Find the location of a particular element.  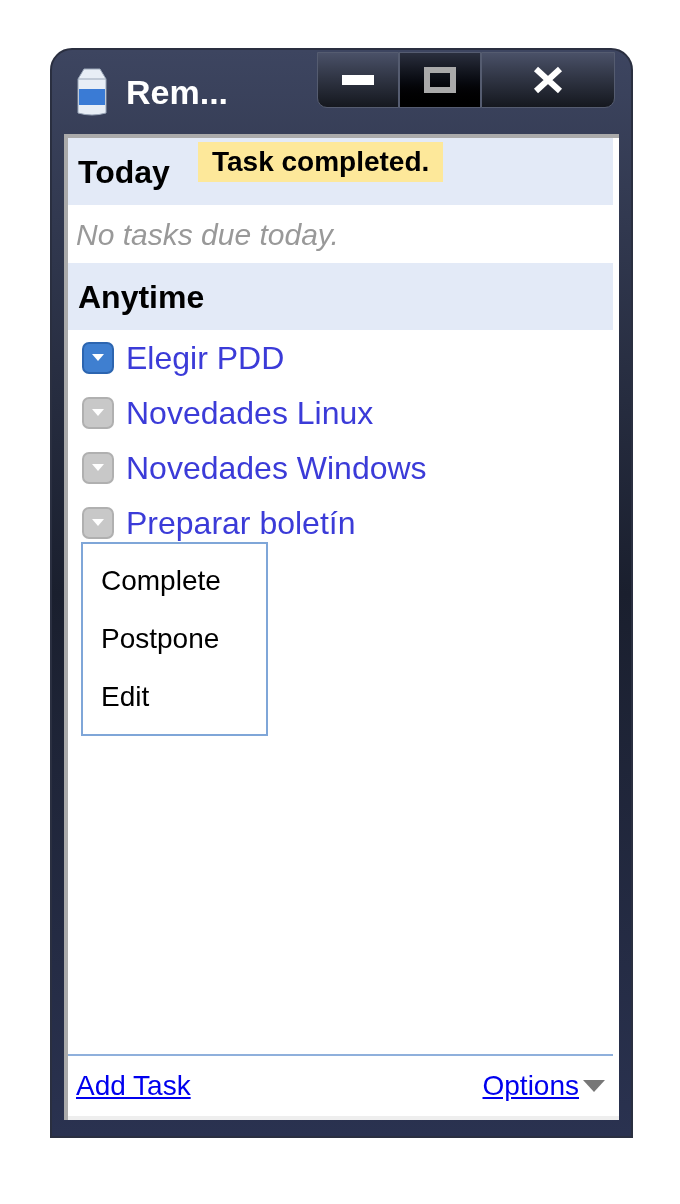

caret-icon is located at coordinates (594, 1086).